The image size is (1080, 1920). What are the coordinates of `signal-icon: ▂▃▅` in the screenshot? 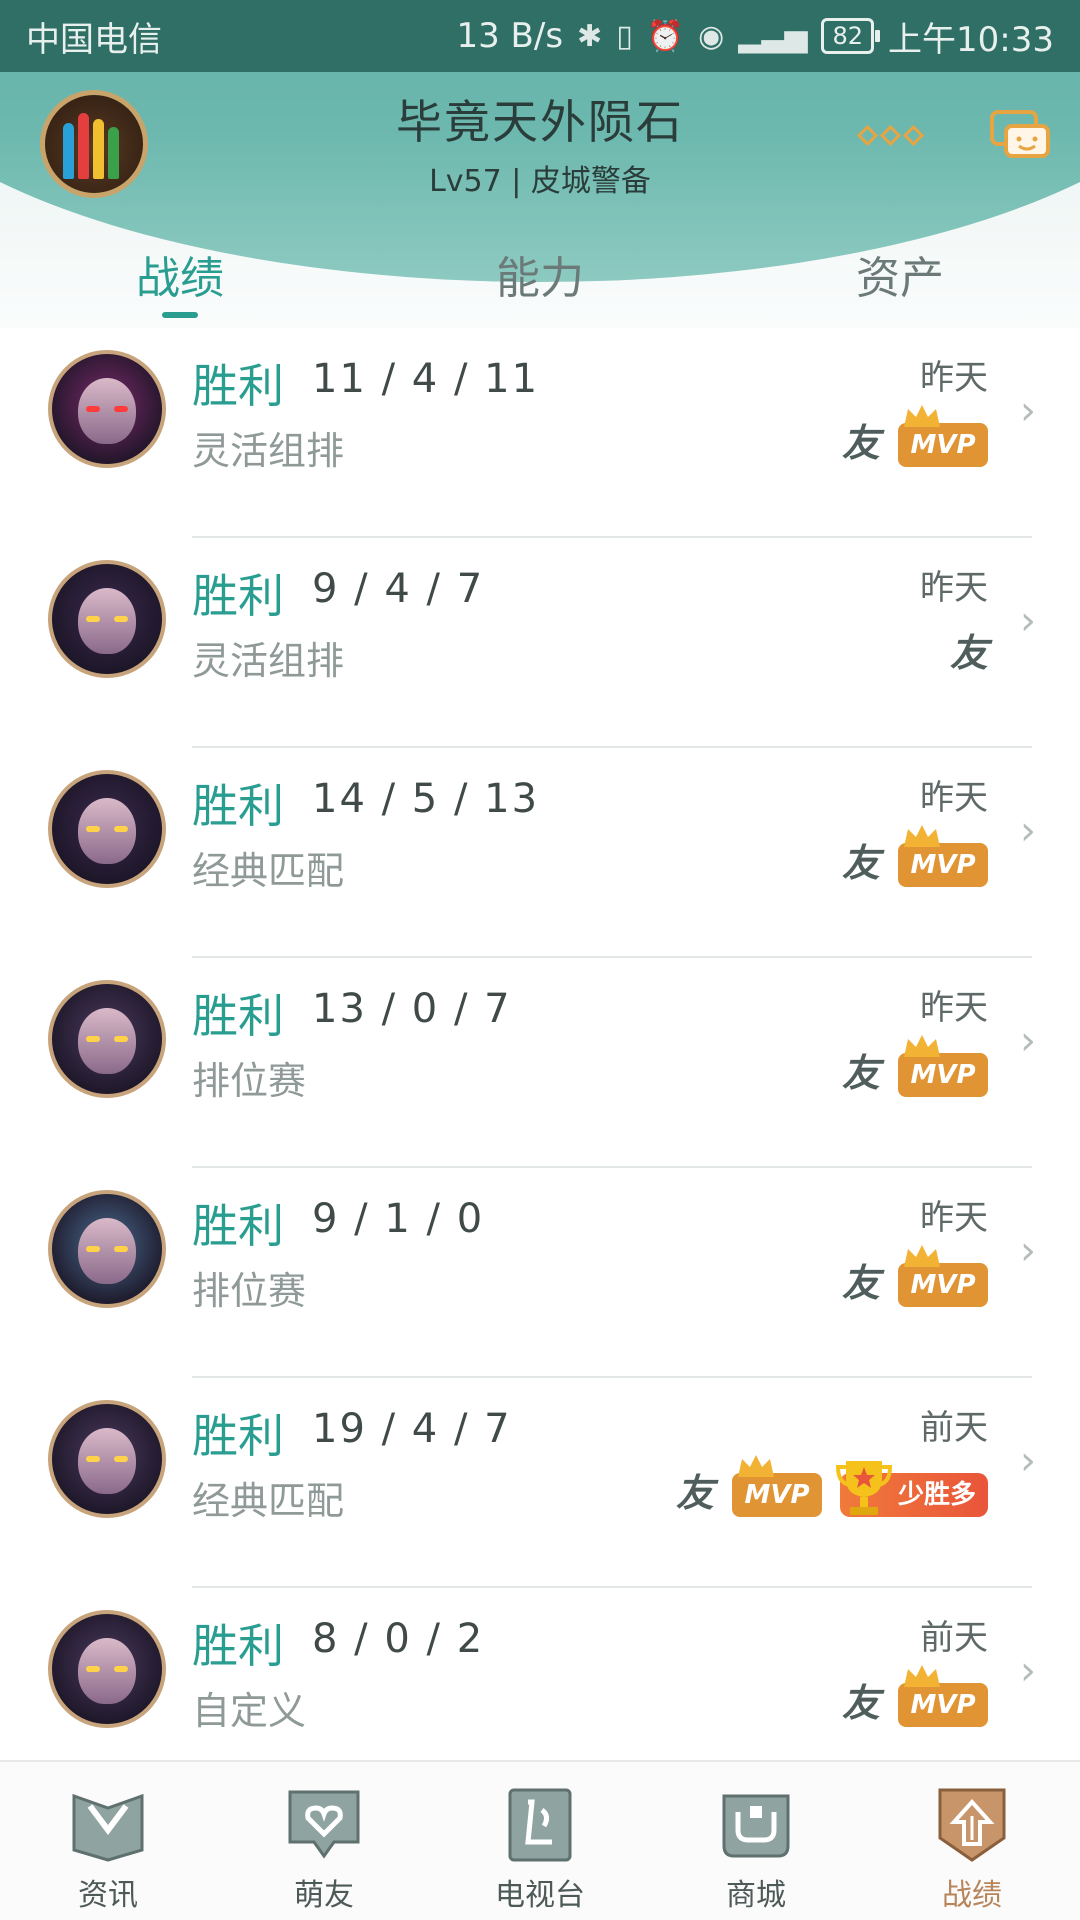 It's located at (773, 36).